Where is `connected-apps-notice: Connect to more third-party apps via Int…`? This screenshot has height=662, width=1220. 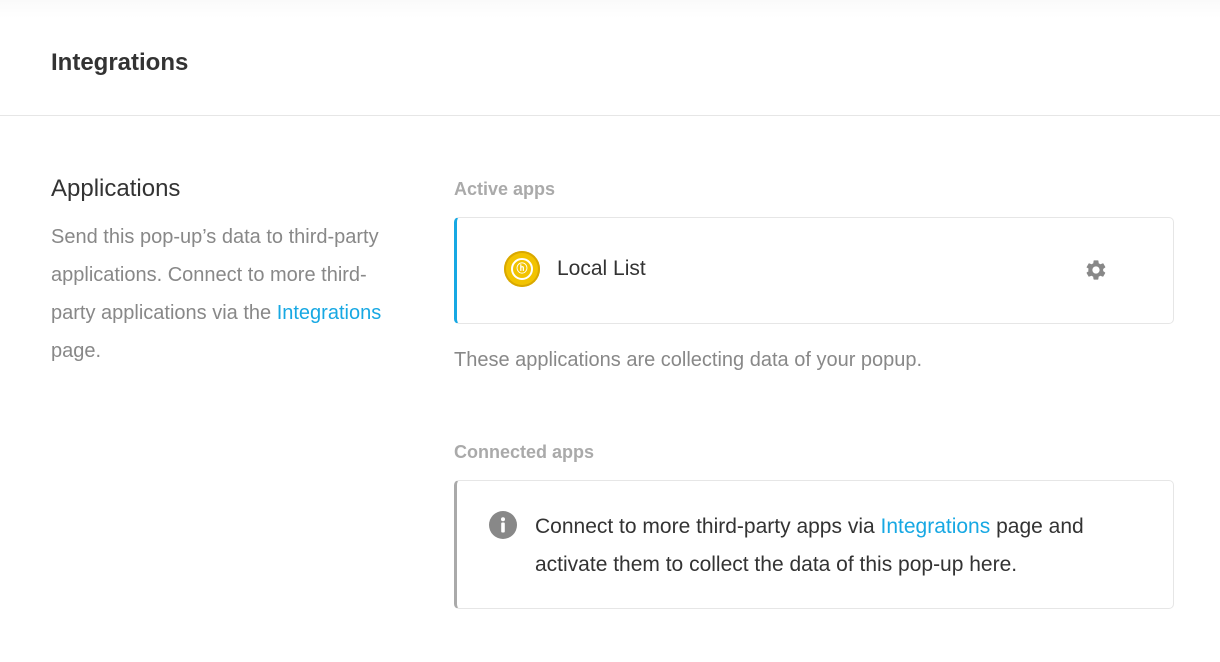
connected-apps-notice: Connect to more third-party apps via Int… is located at coordinates (814, 544).